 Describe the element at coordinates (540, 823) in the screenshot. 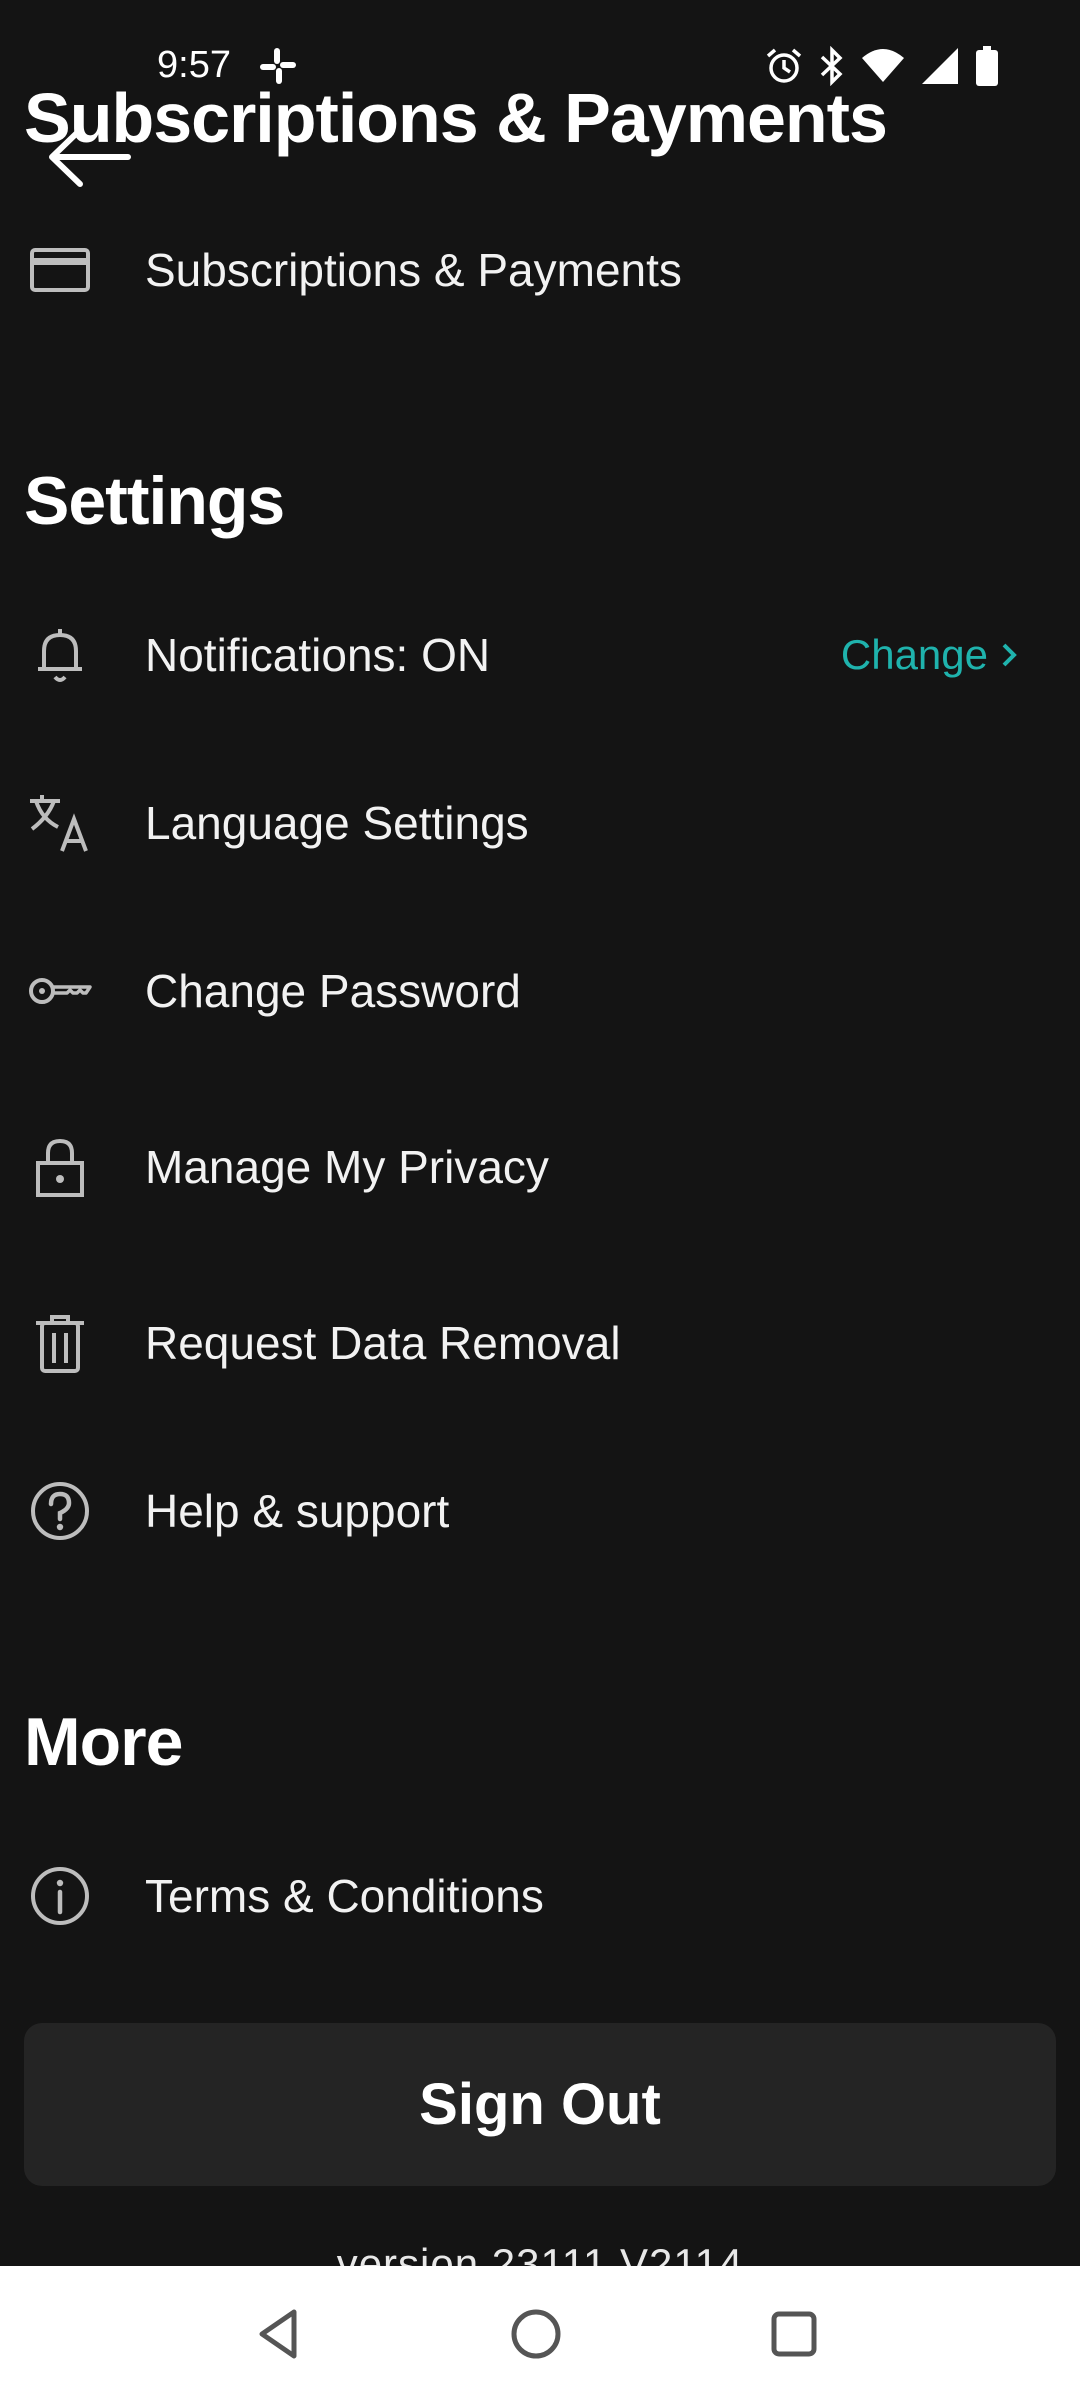

I see `language-settings-item: Language Settings` at that location.